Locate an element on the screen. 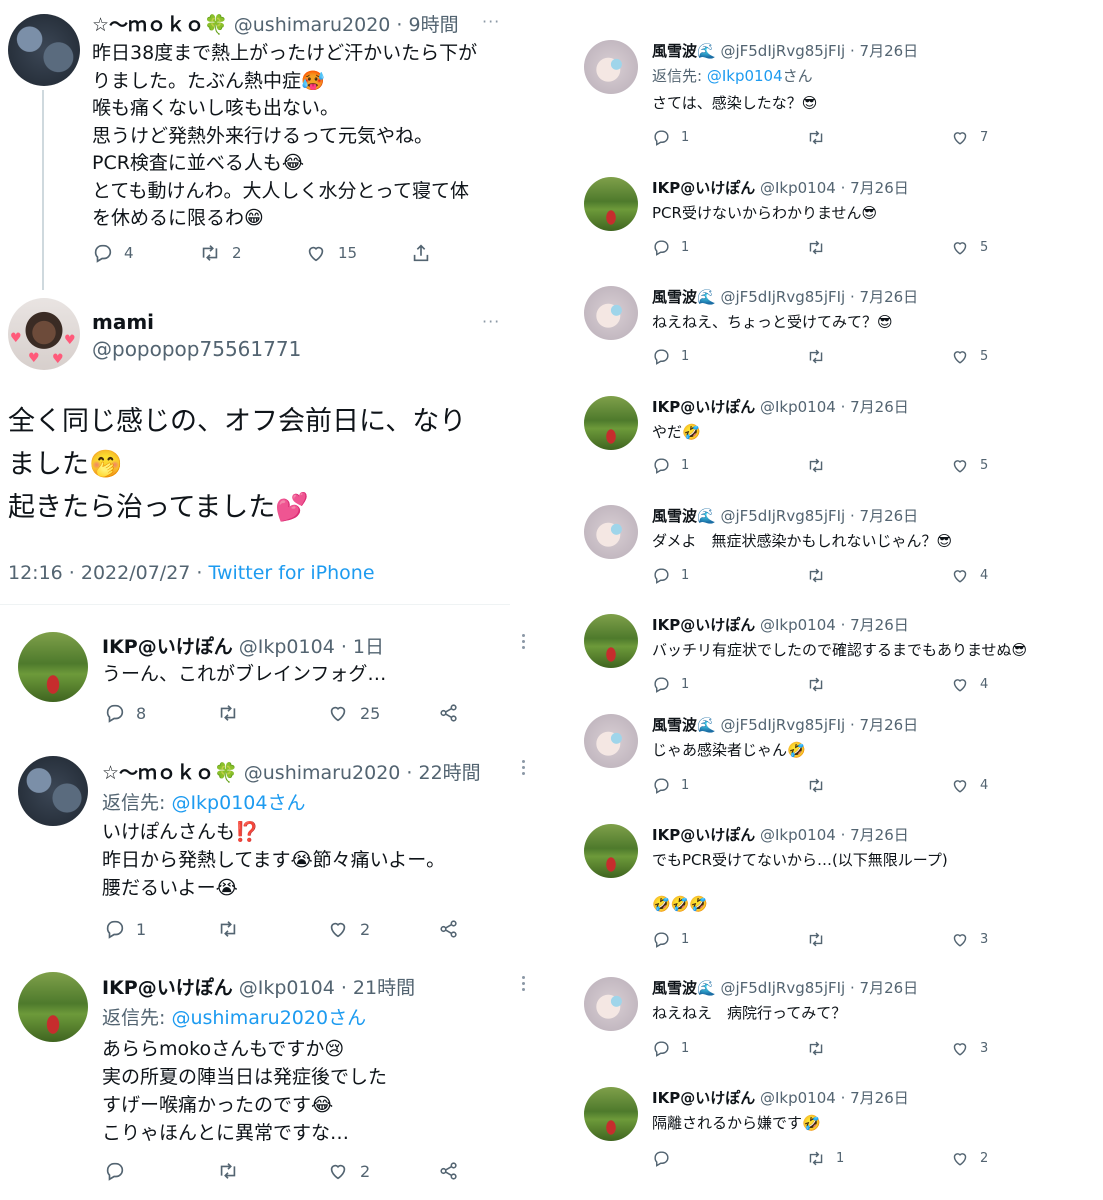 The height and width of the screenshot is (1200, 1103). reply-to-link: @Ikp0104 is located at coordinates (745, 76).